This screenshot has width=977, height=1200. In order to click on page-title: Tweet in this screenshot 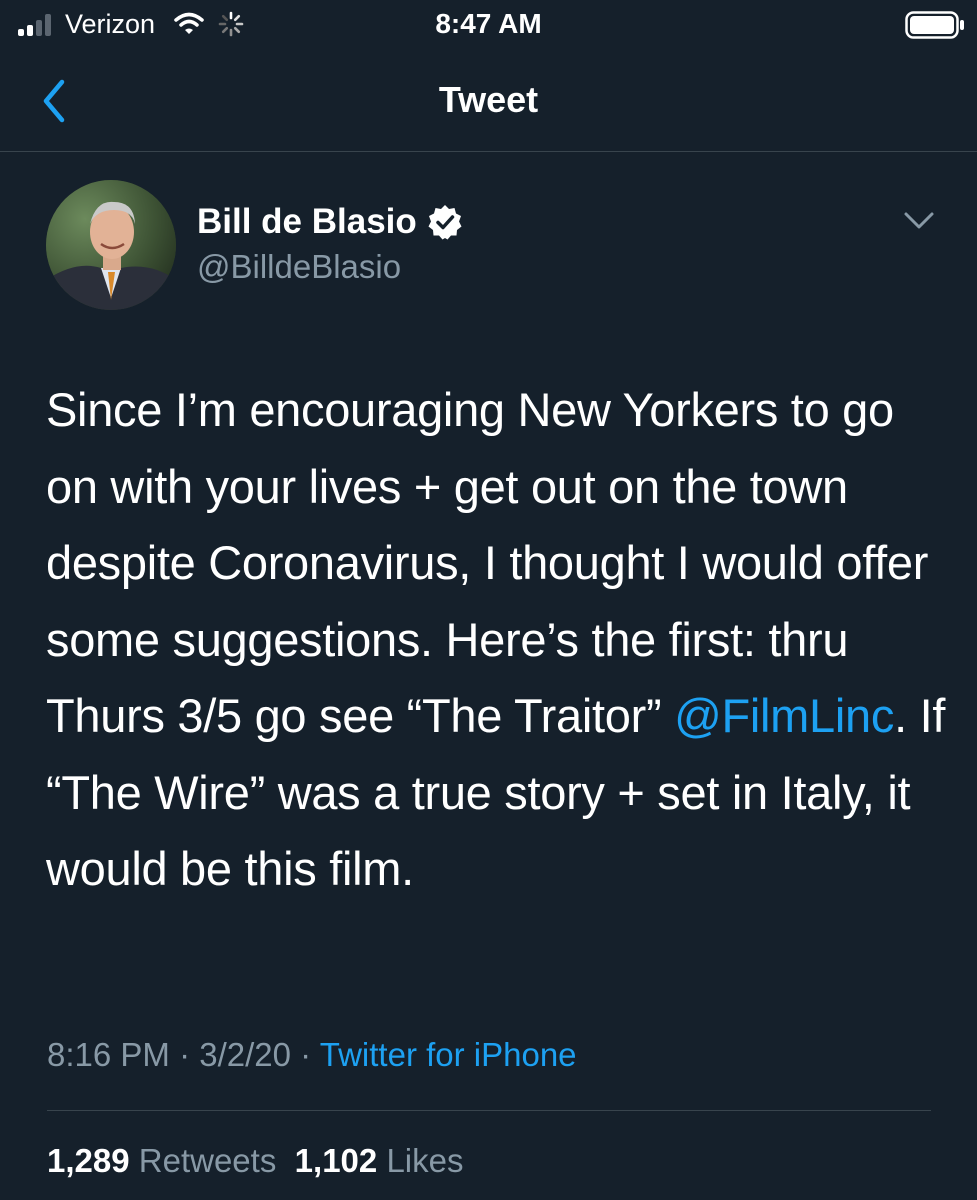, I will do `click(488, 99)`.